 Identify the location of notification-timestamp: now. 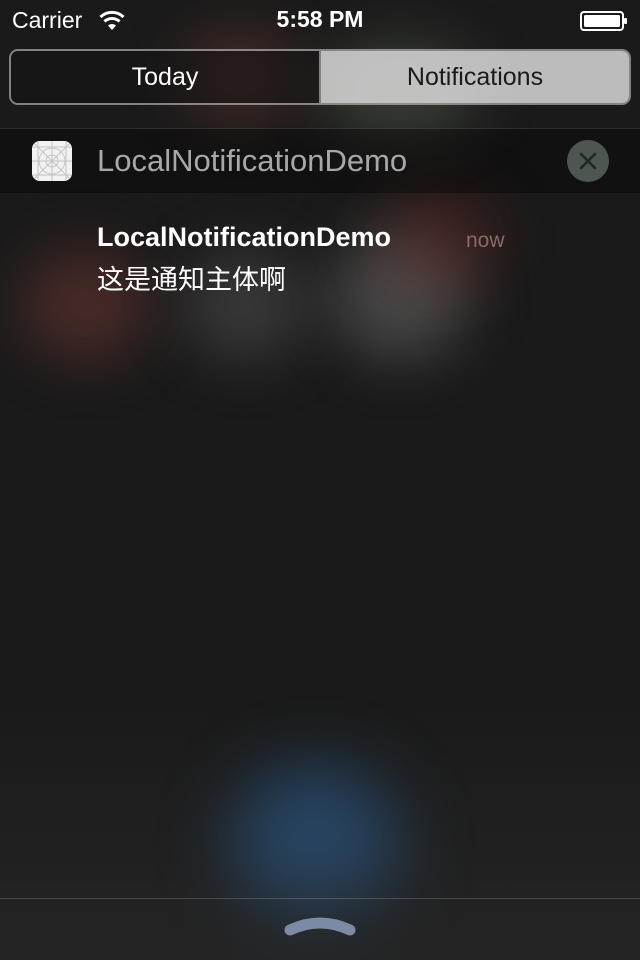
(485, 240).